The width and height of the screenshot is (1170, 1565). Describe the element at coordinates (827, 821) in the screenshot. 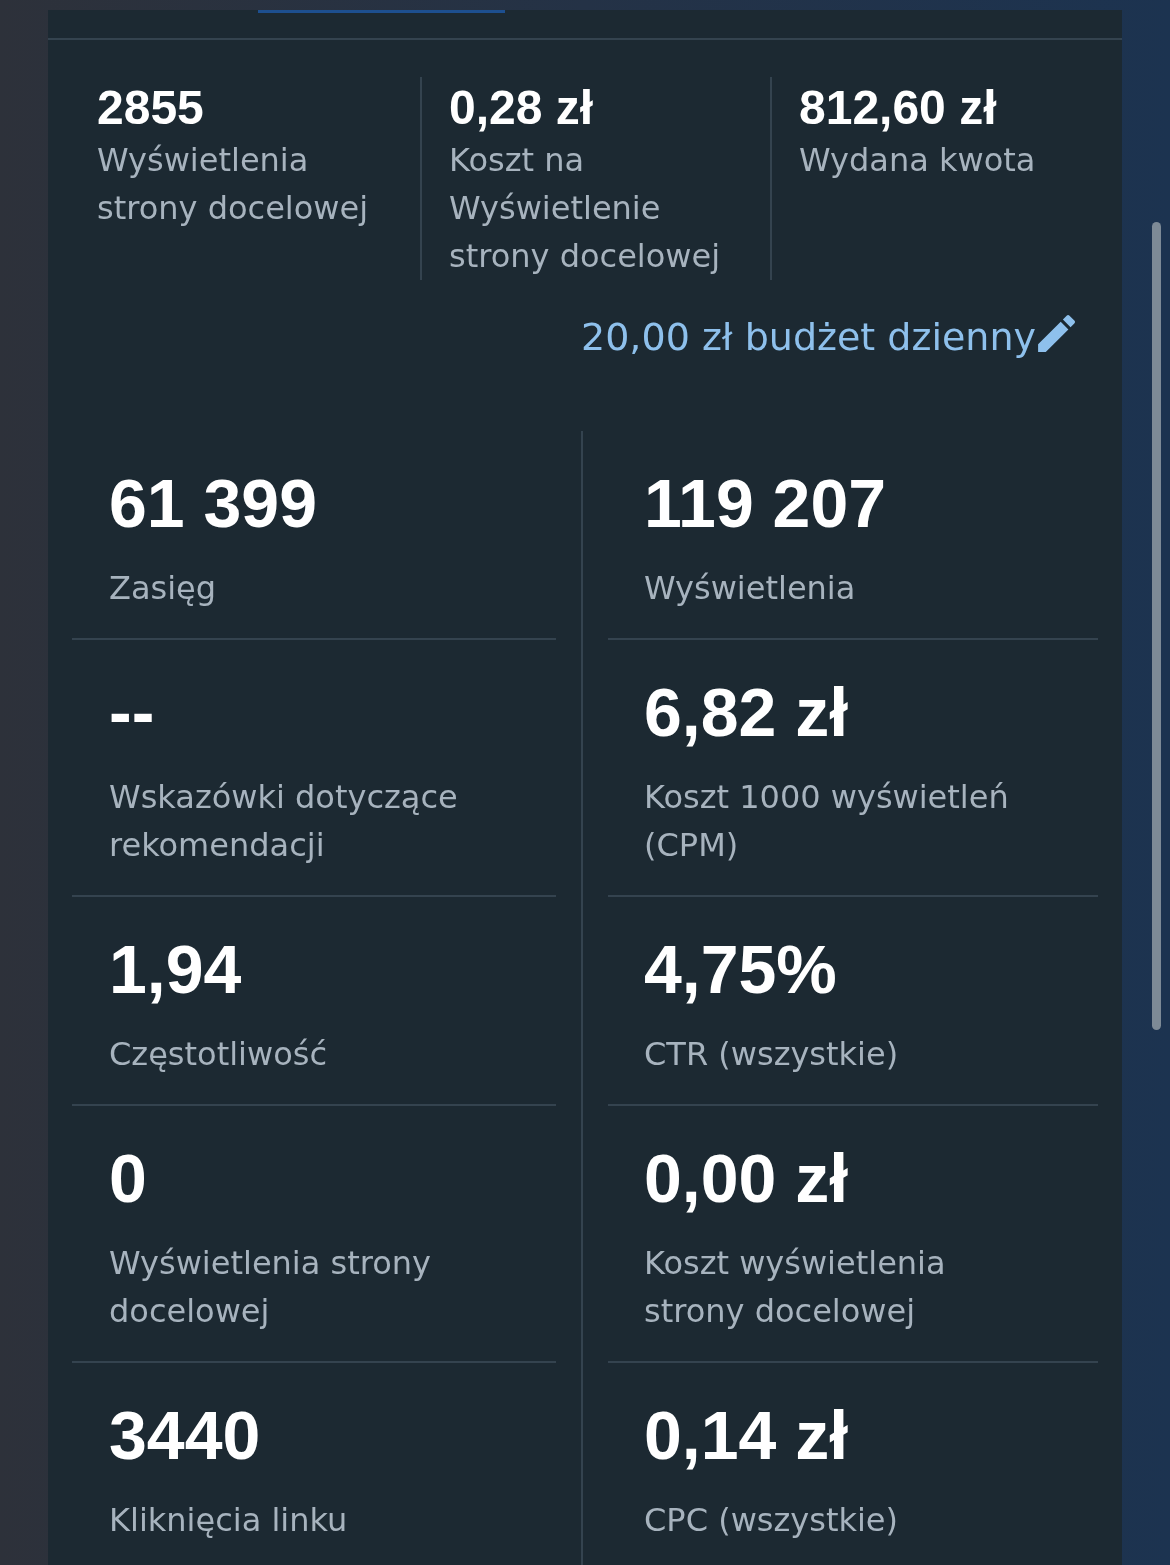

I see `metric-label: Koszt 1000 wyświetleń (CPM)` at that location.